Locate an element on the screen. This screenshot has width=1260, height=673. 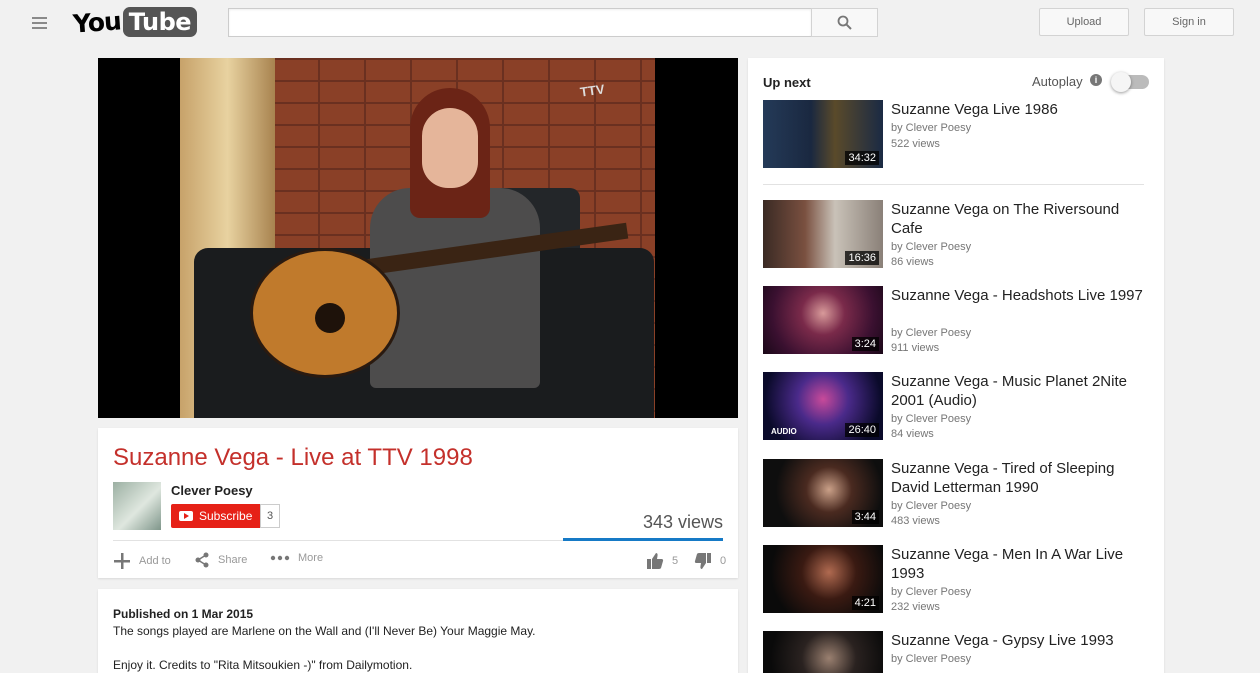
video-thumbnail: 16:36 is located at coordinates (823, 234).